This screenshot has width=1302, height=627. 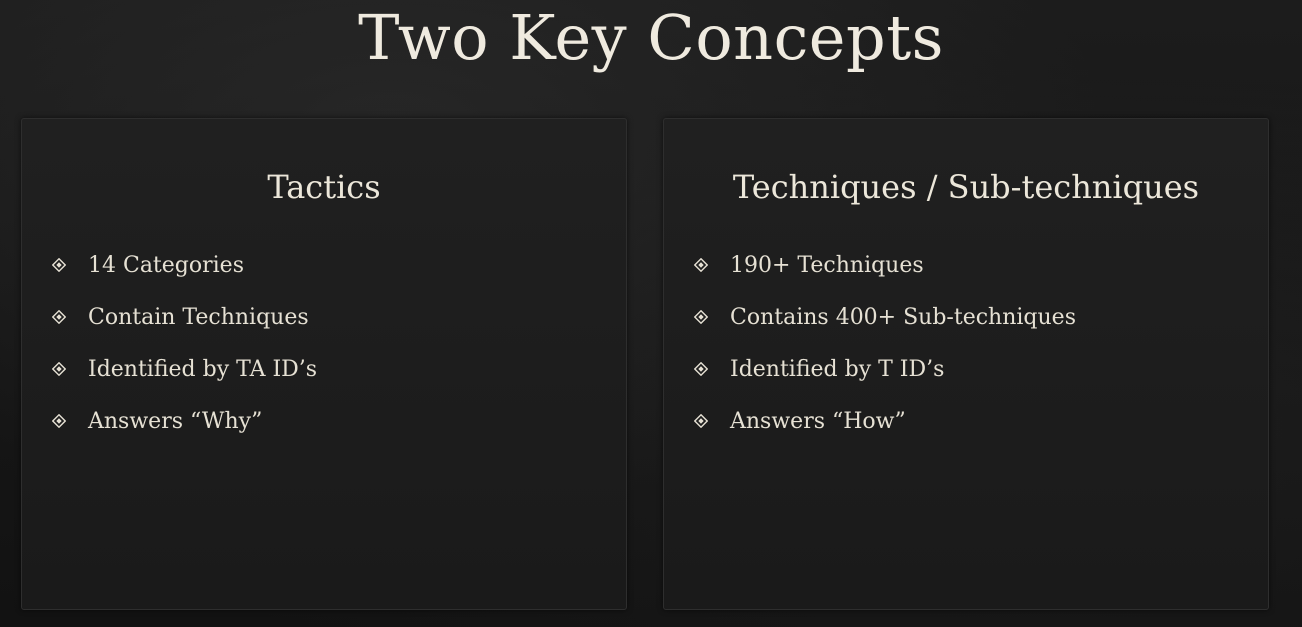 I want to click on bullet-text: Answers “How”, so click(x=818, y=421).